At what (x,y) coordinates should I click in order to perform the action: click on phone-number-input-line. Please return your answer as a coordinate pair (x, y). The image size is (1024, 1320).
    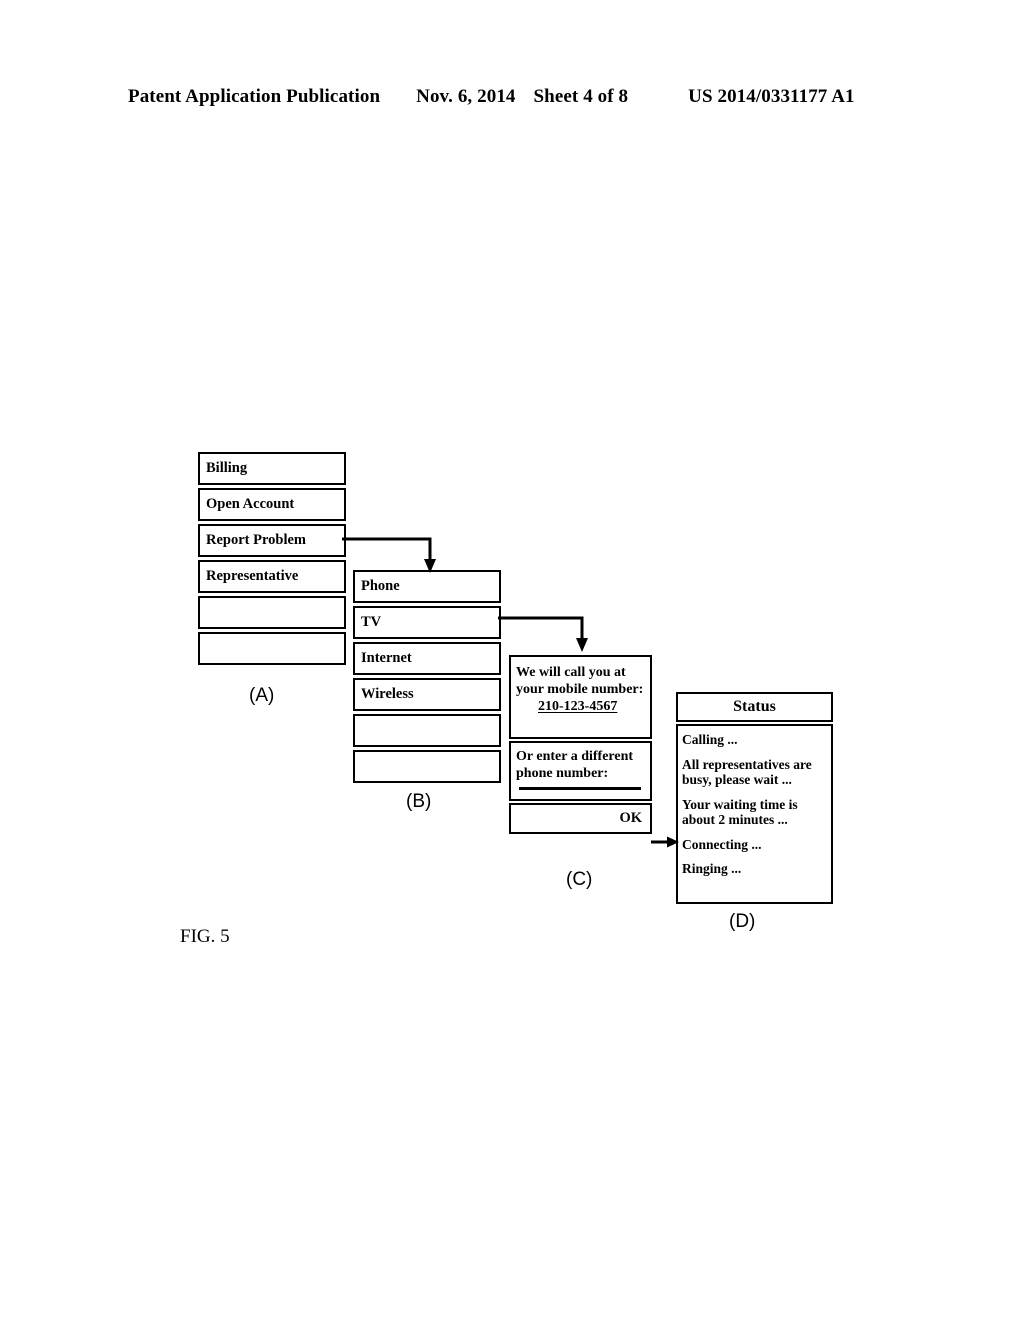
    Looking at the image, I should click on (580, 788).